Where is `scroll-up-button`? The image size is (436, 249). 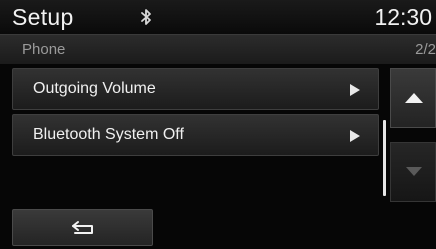
scroll-up-button is located at coordinates (413, 98).